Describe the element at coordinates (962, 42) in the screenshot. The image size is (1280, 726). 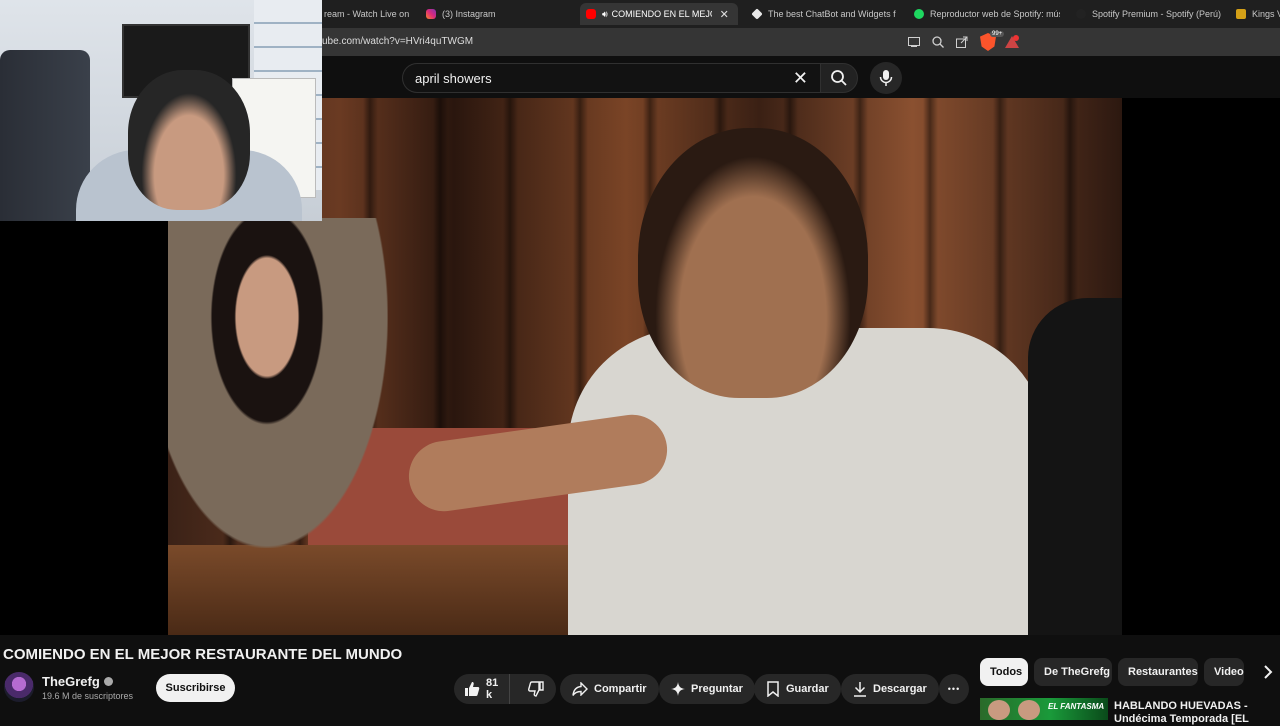
I see `share-page-icon` at that location.